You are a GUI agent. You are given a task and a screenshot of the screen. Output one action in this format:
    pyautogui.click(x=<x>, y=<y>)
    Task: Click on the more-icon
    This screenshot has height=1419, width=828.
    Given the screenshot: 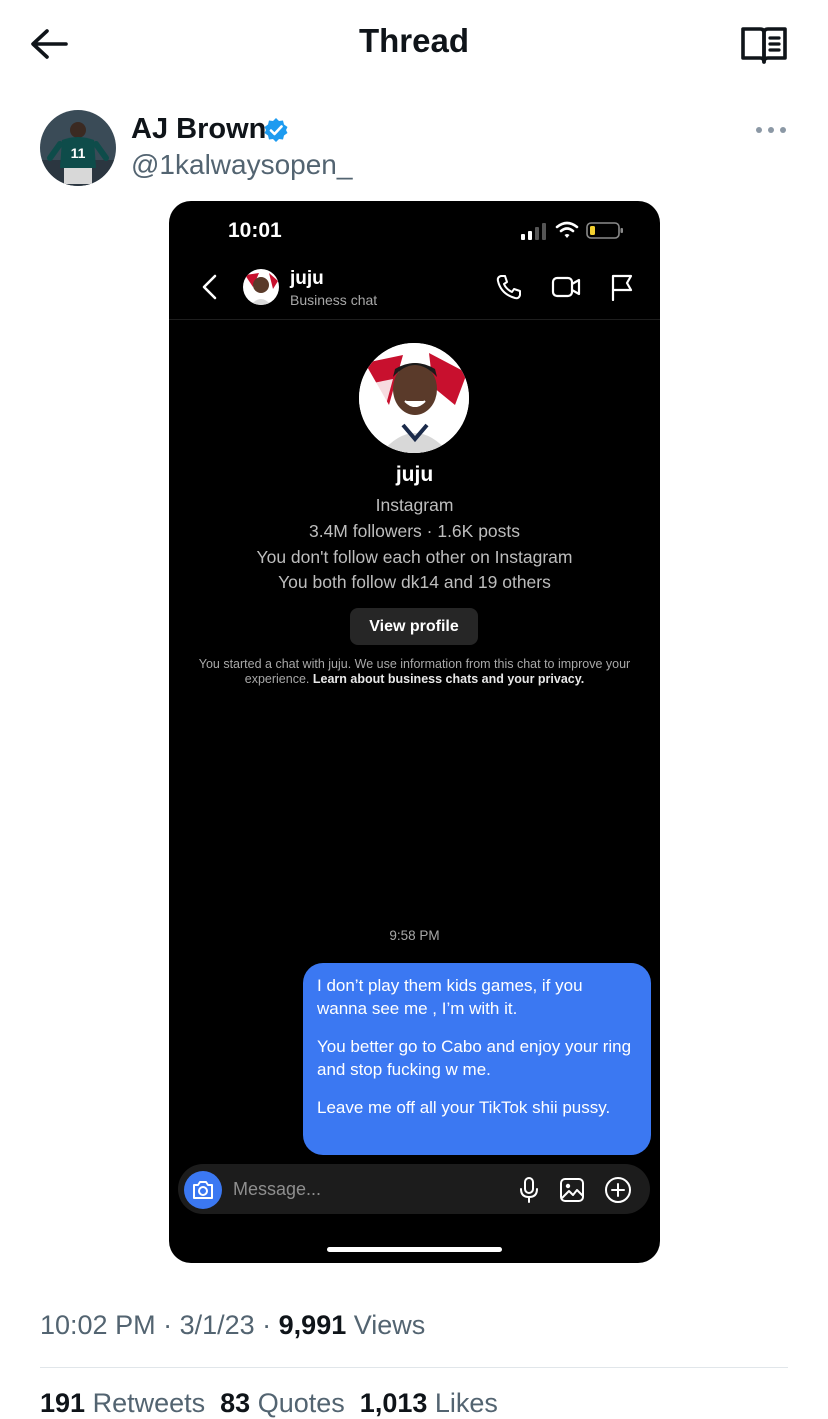 What is the action you would take?
    pyautogui.click(x=771, y=130)
    